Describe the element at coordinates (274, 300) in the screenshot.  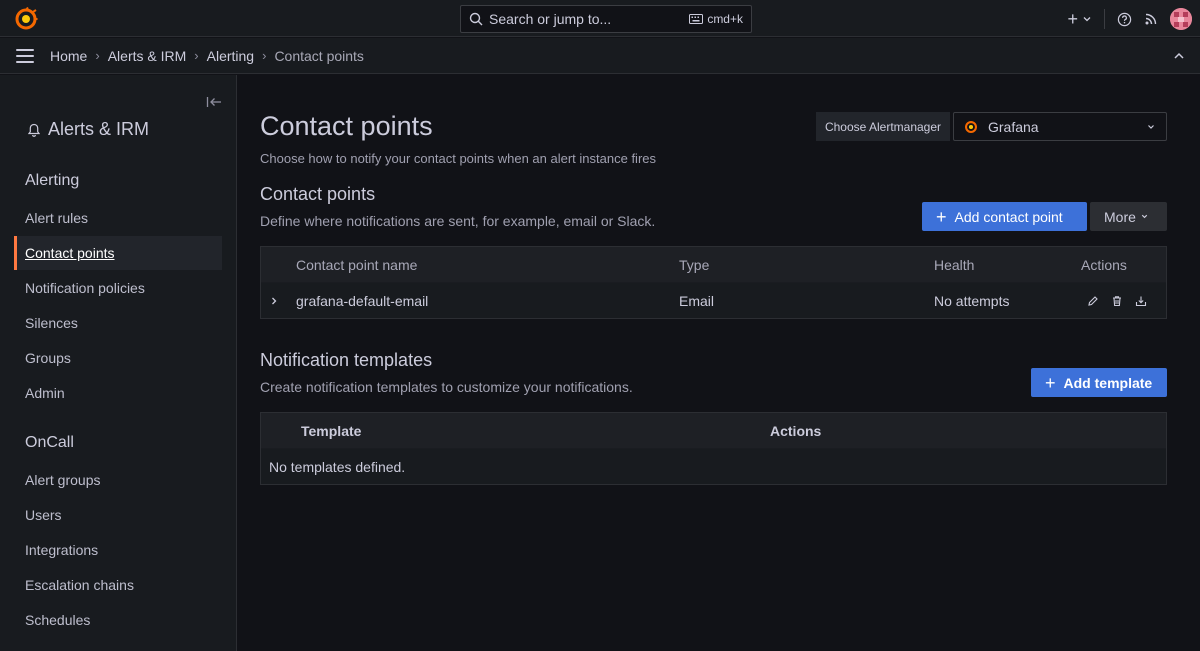
I see `expand-row-icon` at that location.